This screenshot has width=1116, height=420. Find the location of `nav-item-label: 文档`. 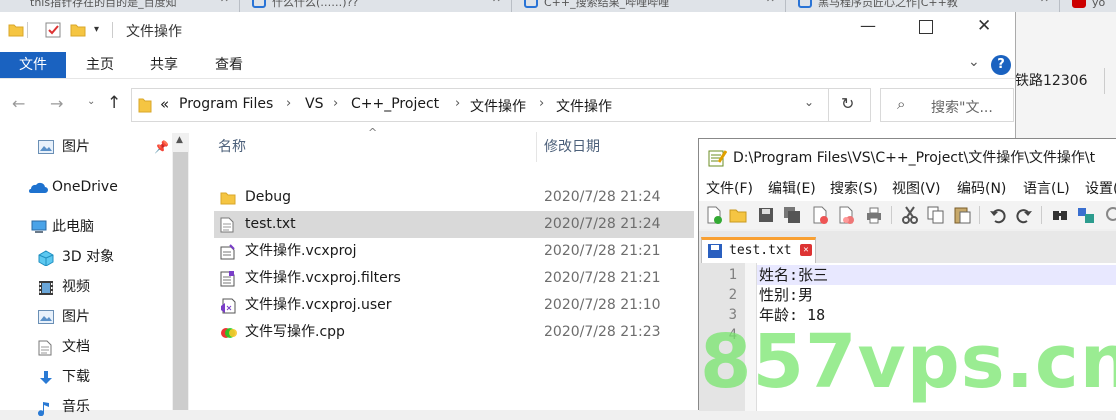

nav-item-label: 文档 is located at coordinates (76, 347).